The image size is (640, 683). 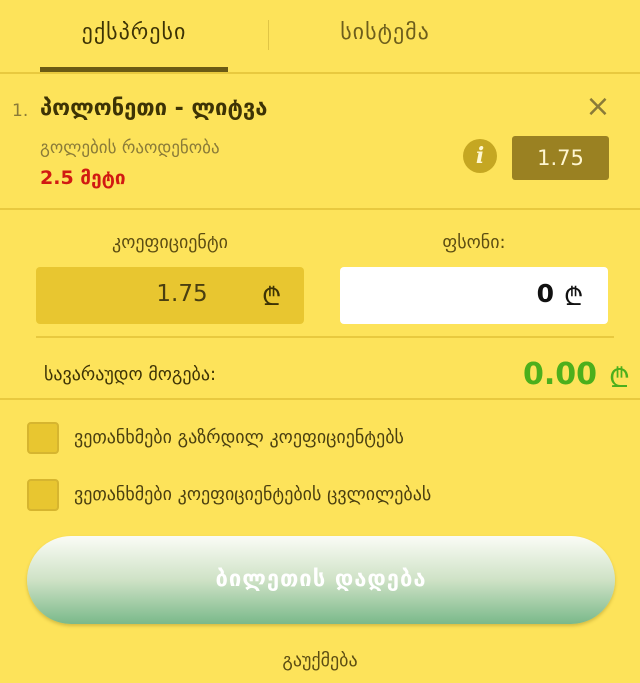 What do you see at coordinates (560, 158) in the screenshot?
I see `odd-badge: 1.75` at bounding box center [560, 158].